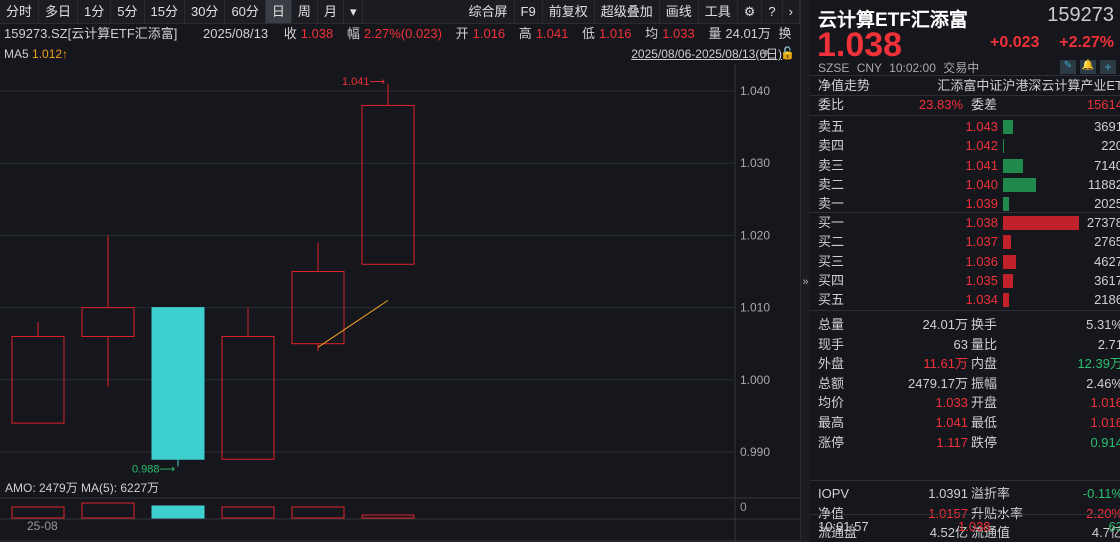 This screenshot has width=1120, height=542. I want to click on level-price: 1.040, so click(981, 184).